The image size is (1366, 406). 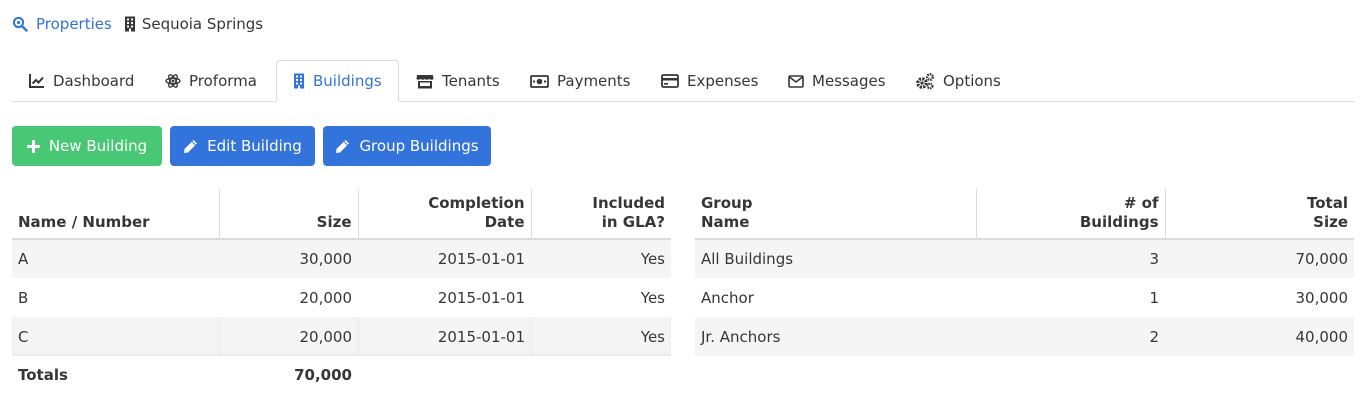 What do you see at coordinates (74, 24) in the screenshot?
I see `breadcrumb-properties-label: Properties` at bounding box center [74, 24].